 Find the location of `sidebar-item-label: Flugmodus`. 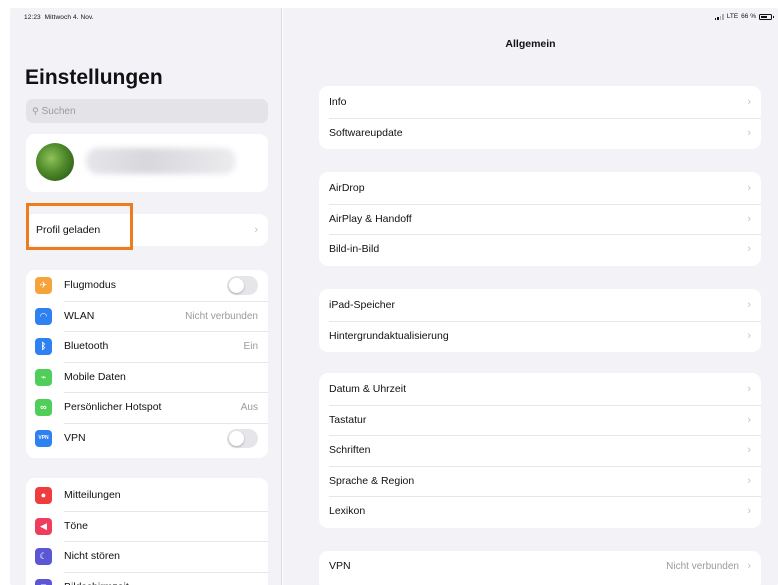

sidebar-item-label: Flugmodus is located at coordinates (90, 285).